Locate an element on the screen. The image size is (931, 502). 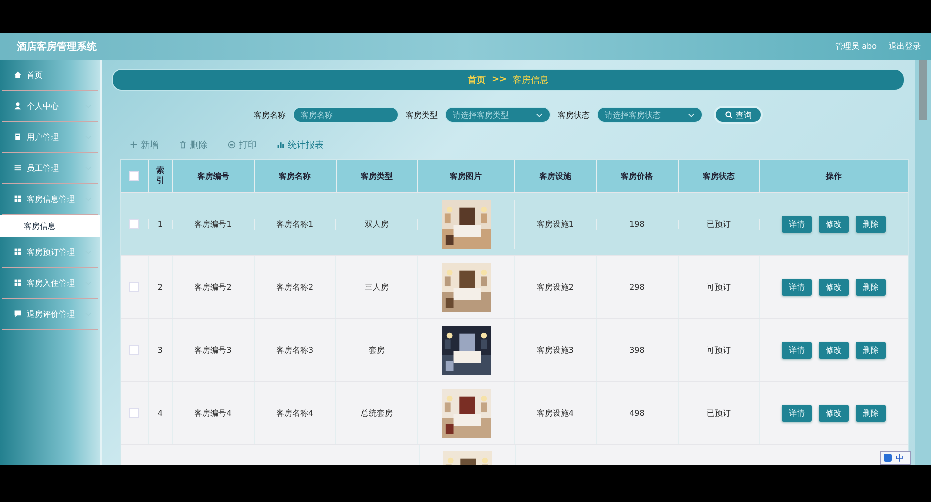
sidebar-item: 用户管理 is located at coordinates (50, 137).